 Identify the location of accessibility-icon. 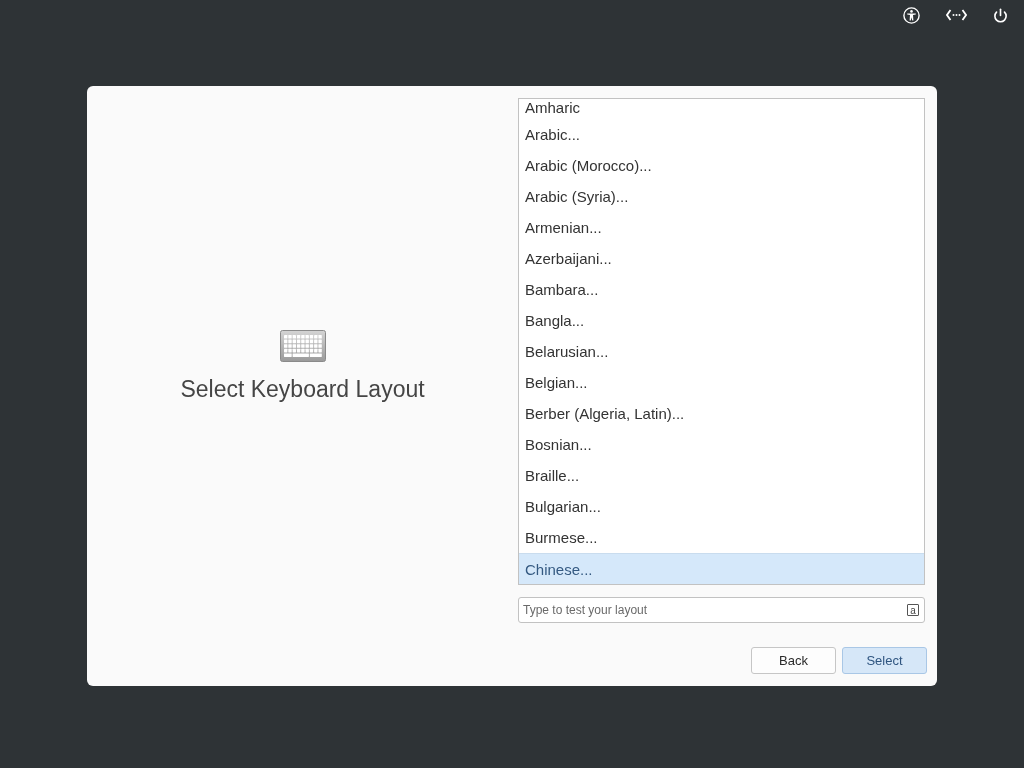
(911, 15).